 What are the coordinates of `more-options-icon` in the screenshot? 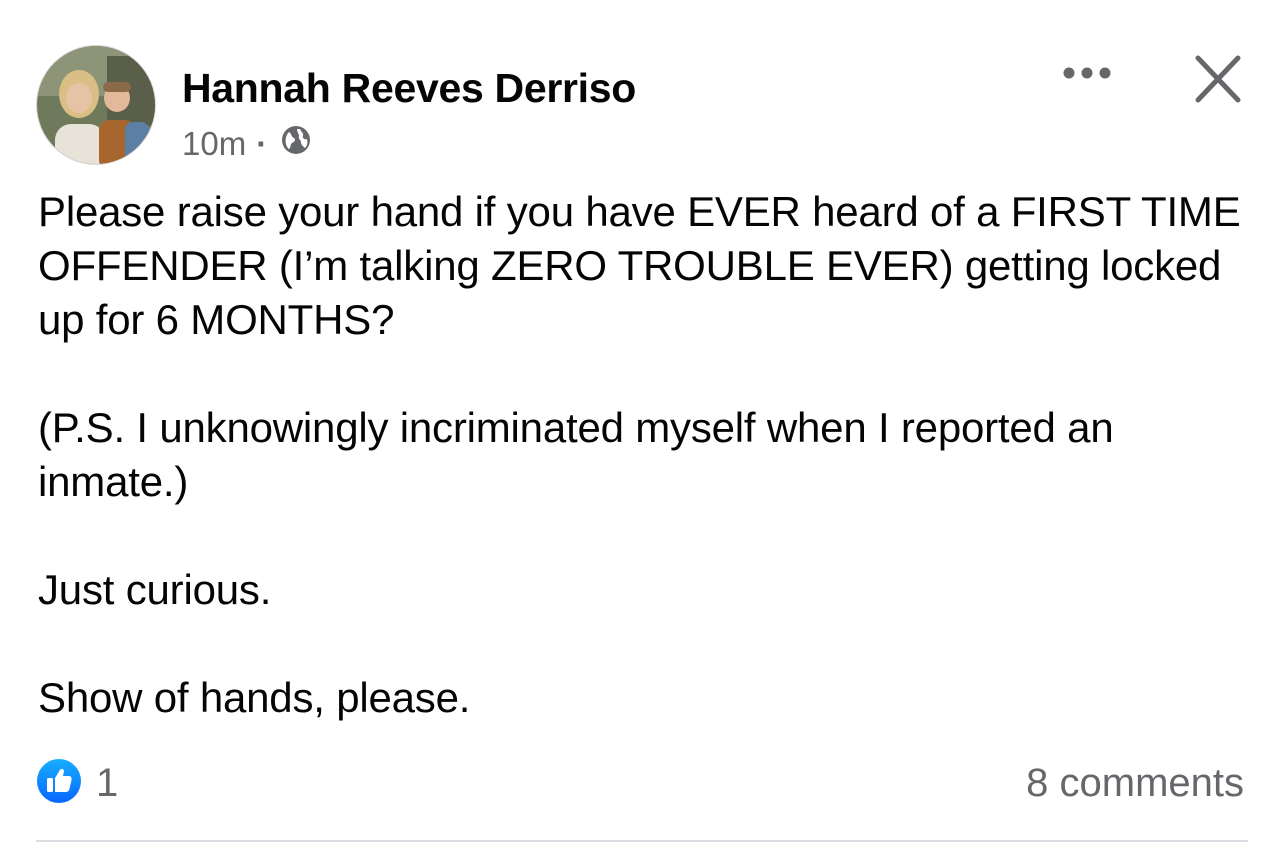 It's located at (1087, 75).